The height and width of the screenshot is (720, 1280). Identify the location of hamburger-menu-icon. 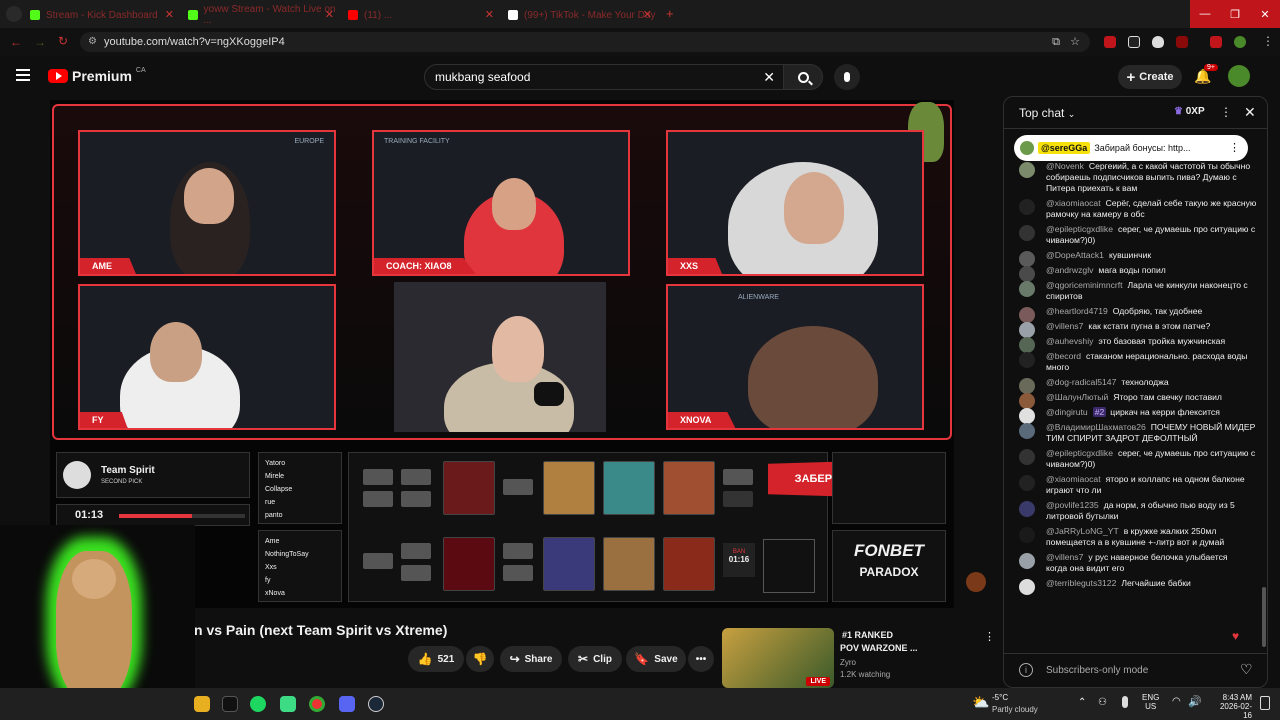
(23, 75).